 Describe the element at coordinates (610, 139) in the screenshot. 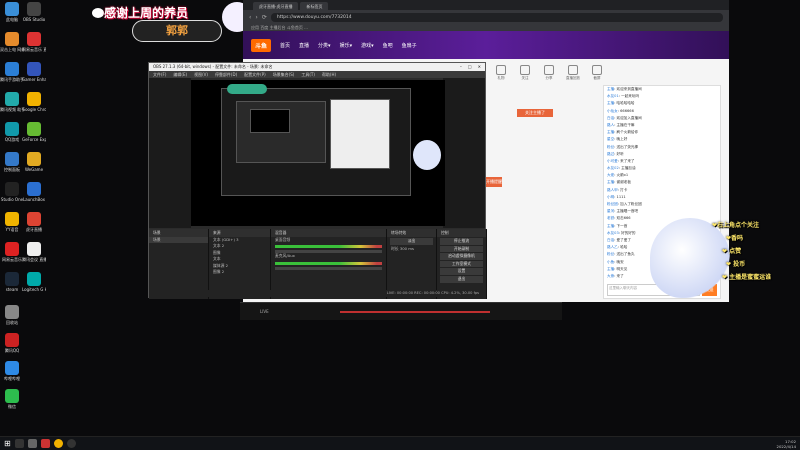

I see `chat-username: 星空` at that location.